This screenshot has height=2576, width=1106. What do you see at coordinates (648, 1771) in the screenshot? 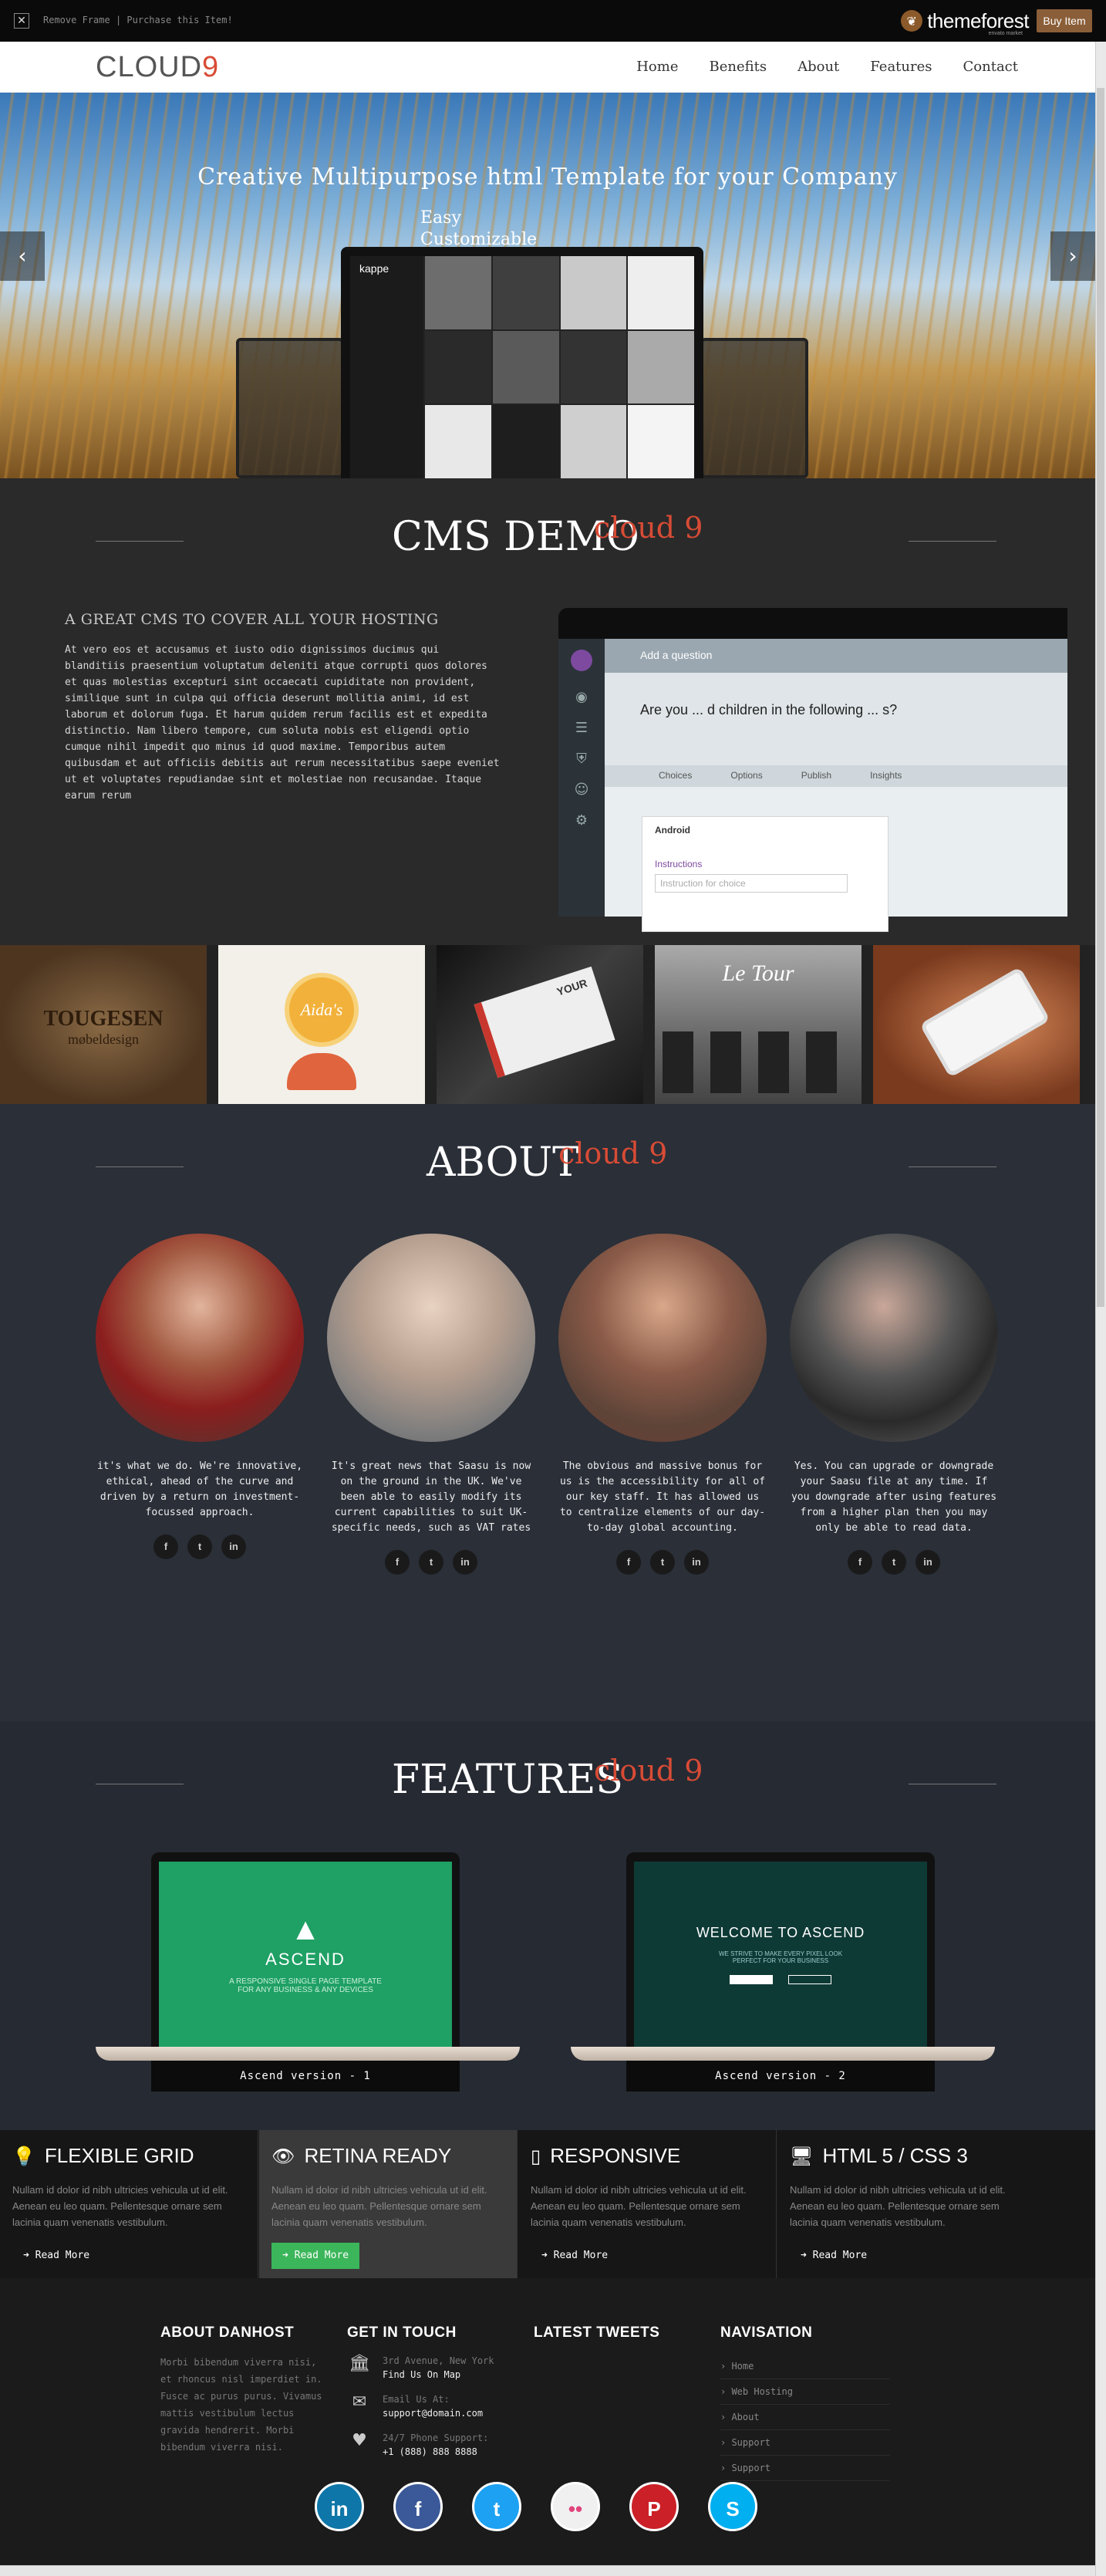
I see `features-title-accent: cloud 9` at bounding box center [648, 1771].